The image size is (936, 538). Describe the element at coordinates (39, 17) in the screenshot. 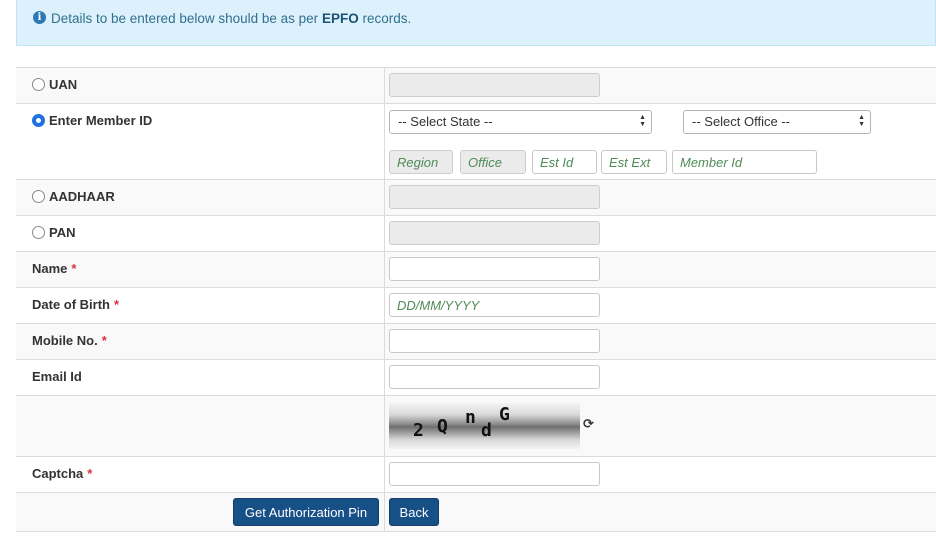

I see `info-circle-icon: i` at that location.